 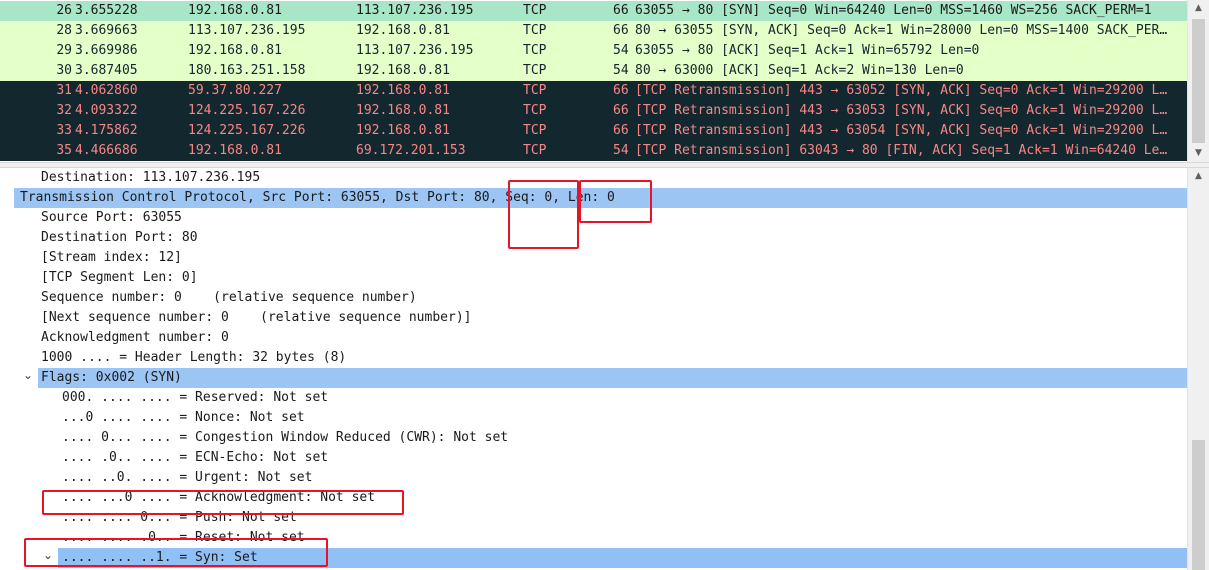 I want to click on detail-text: Flags: 0x002 (SYN), so click(x=111, y=377).